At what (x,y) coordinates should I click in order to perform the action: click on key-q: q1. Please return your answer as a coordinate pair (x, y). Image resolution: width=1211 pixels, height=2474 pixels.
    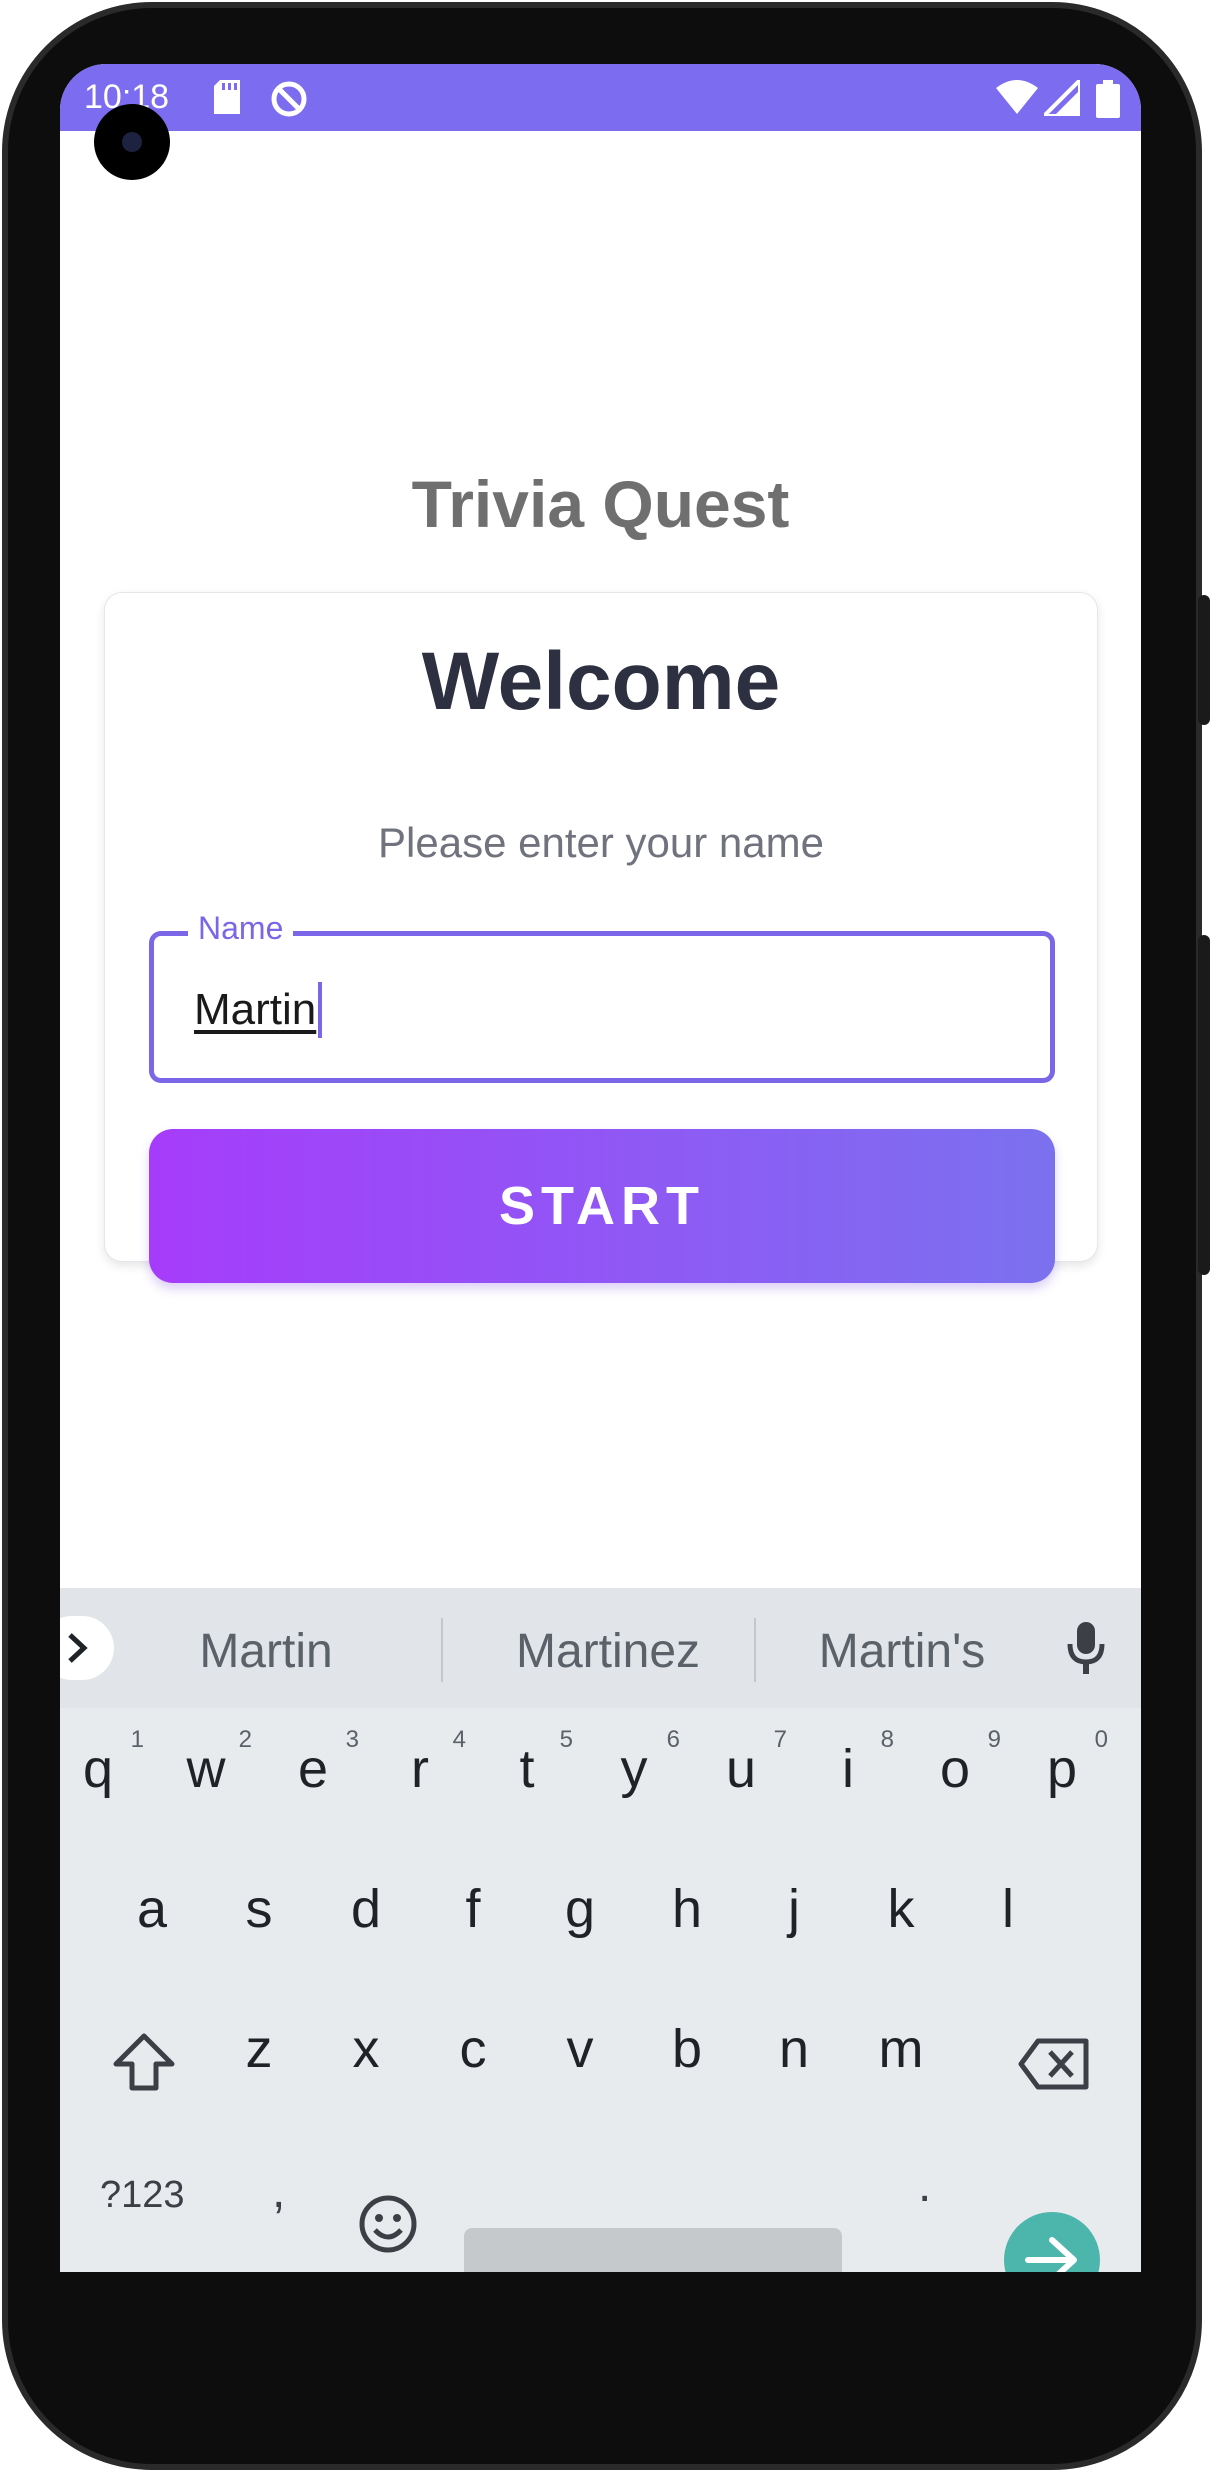
    Looking at the image, I should click on (102, 1763).